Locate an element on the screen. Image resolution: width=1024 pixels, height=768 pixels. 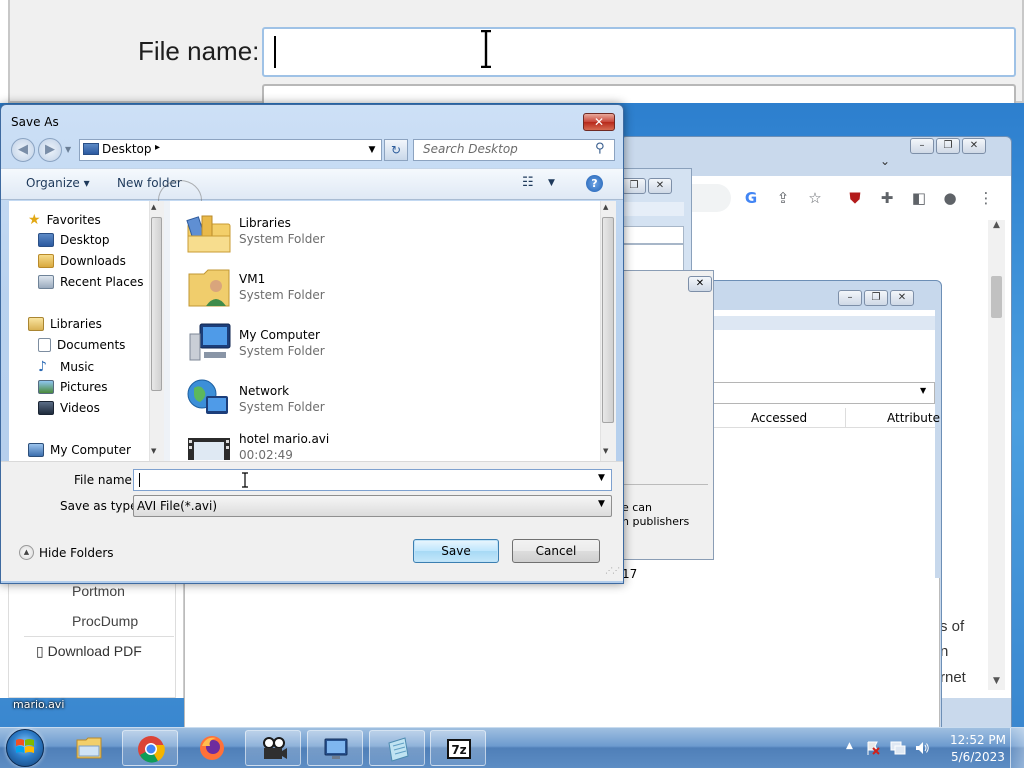
file-name: Libraries is located at coordinates (265, 223).